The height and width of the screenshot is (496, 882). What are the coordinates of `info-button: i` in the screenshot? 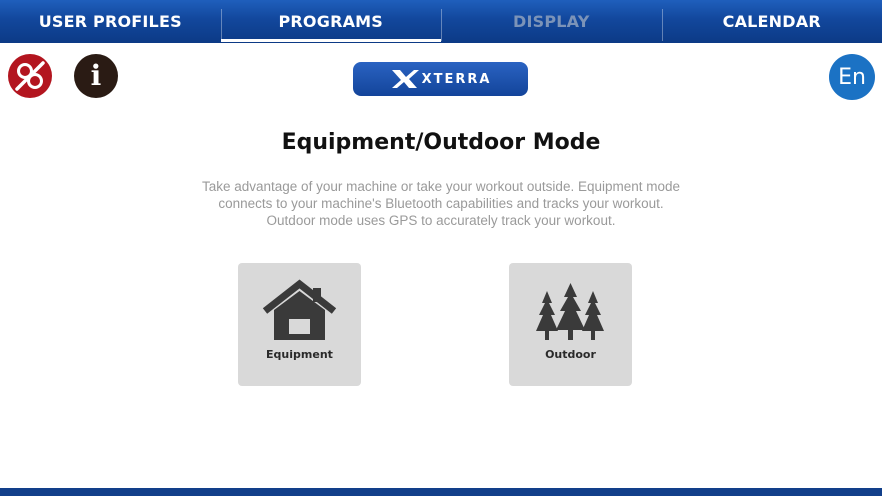 It's located at (96, 76).